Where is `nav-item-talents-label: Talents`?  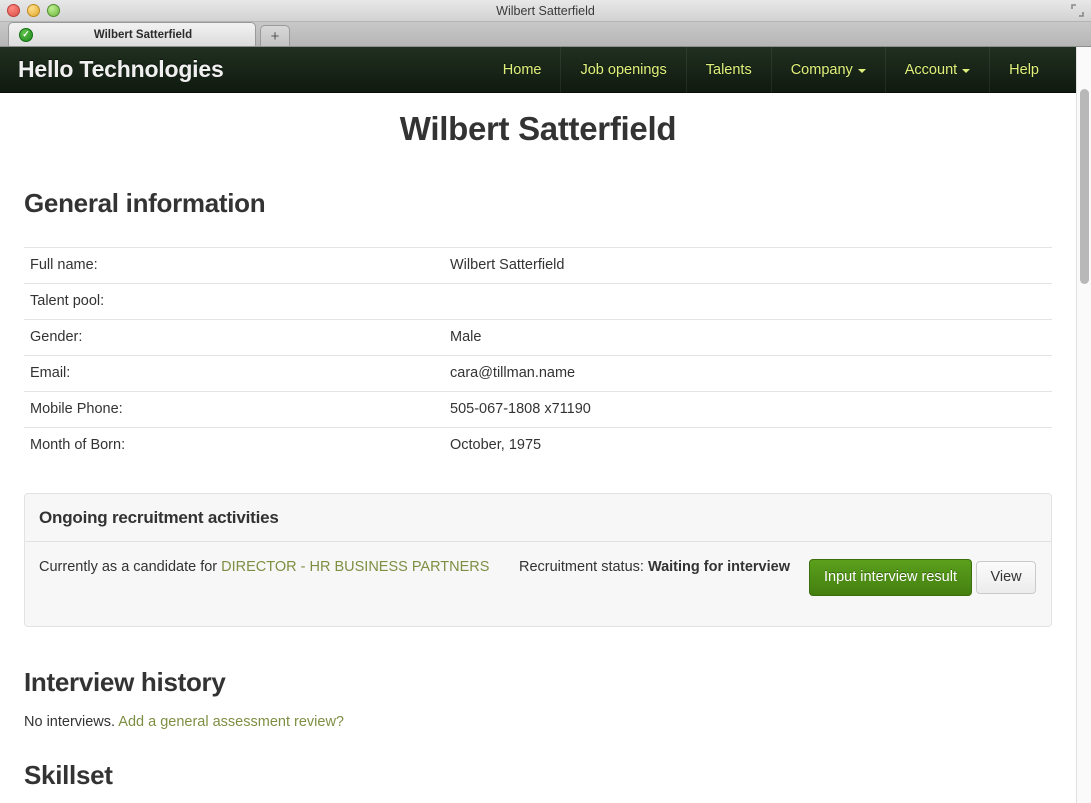 nav-item-talents-label: Talents is located at coordinates (728, 69).